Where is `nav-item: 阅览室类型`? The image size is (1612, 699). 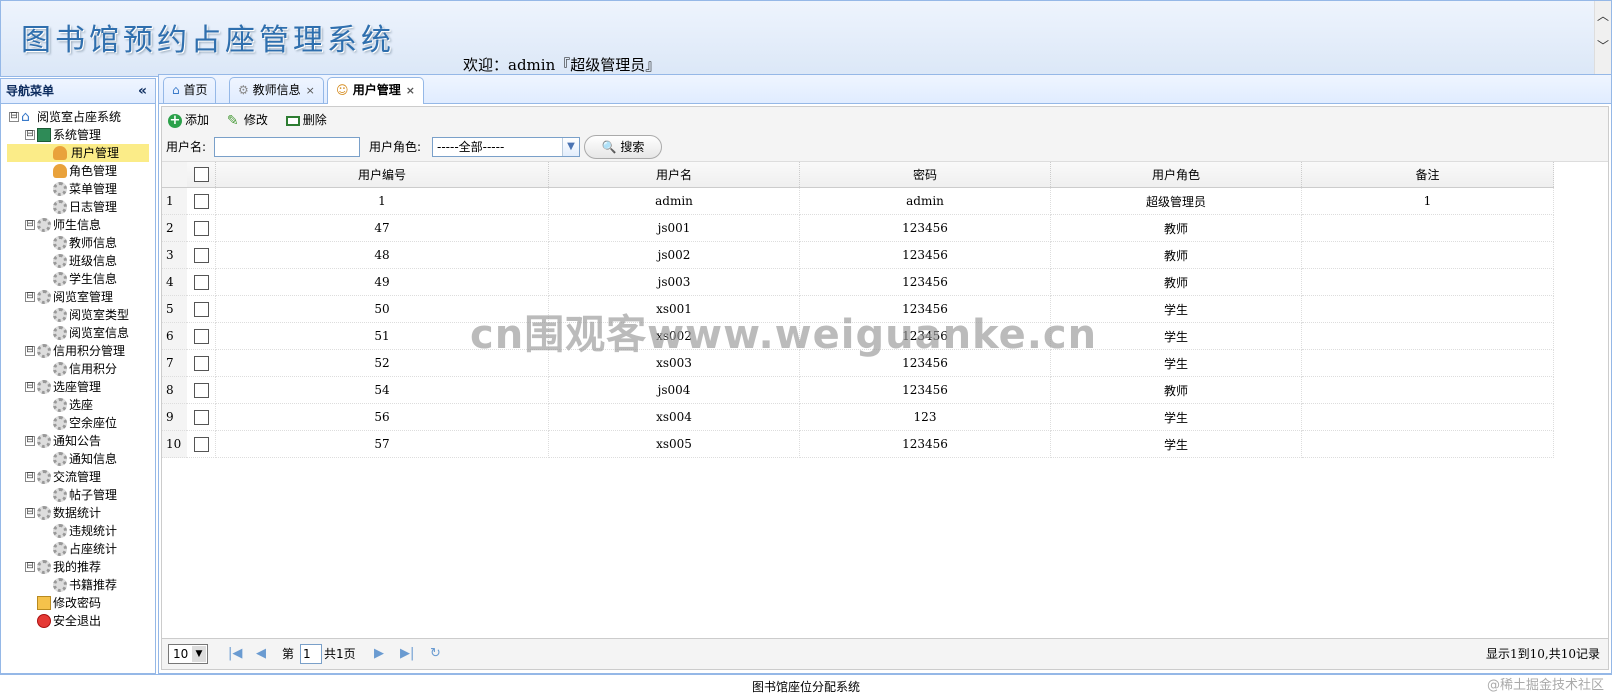
nav-item: 阅览室类型 is located at coordinates (78, 315).